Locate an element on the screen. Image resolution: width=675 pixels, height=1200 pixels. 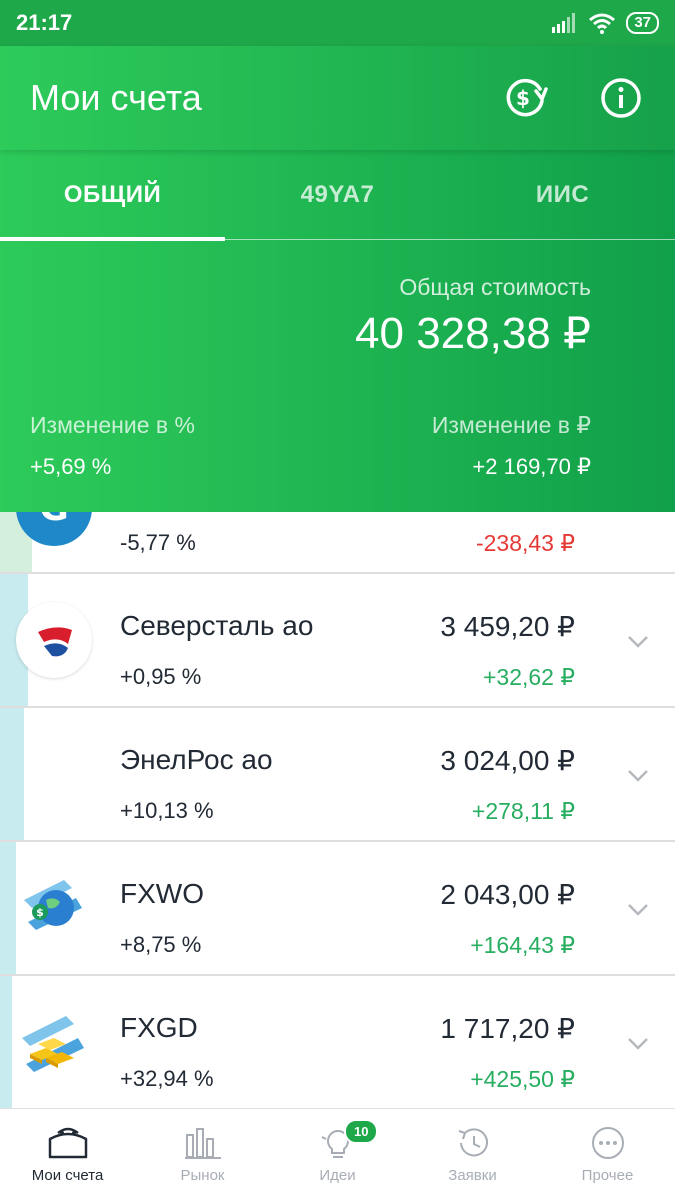
battery-indicator: 37 is located at coordinates (642, 23).